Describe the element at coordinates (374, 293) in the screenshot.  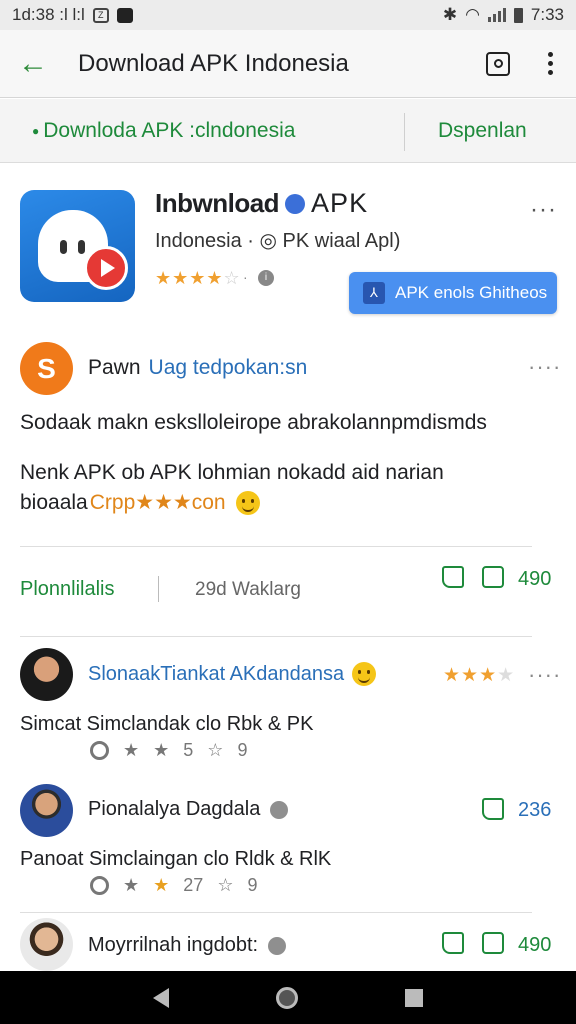
I see `download-icon: ⅄` at that location.